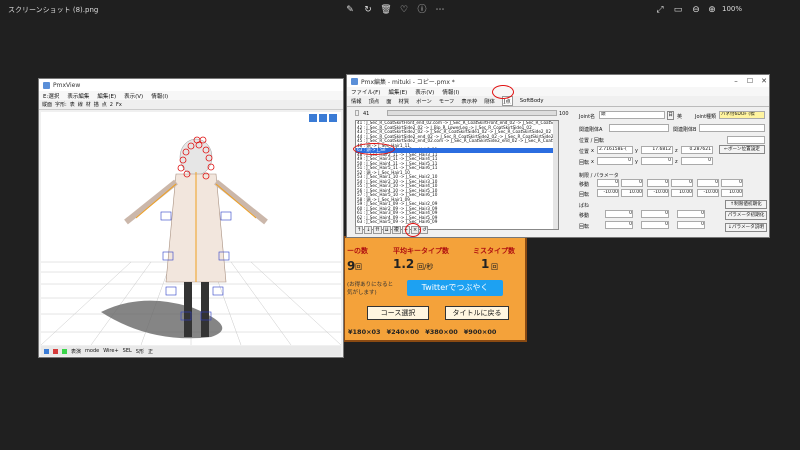 The image size is (800, 450). I want to click on spring-rot-z: 0, so click(691, 225).